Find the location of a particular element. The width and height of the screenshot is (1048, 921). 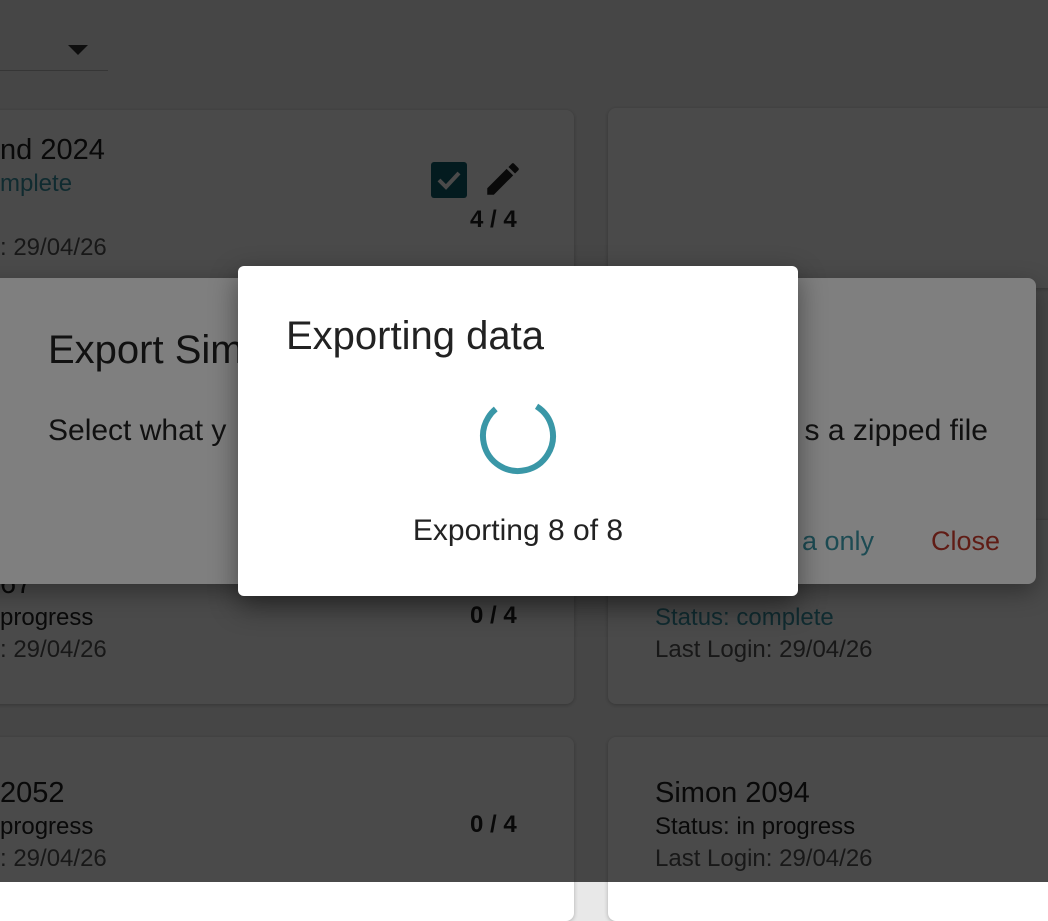

progress-dialog-title: Exporting data is located at coordinates (415, 336).